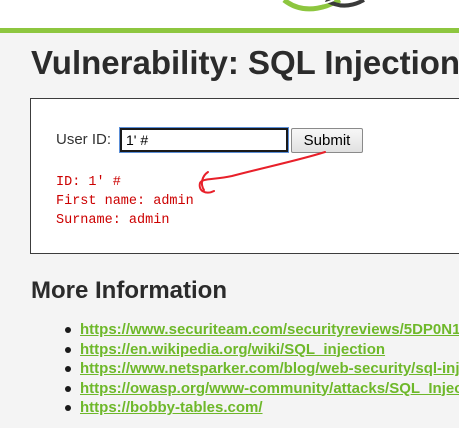  Describe the element at coordinates (323, 6) in the screenshot. I see `dvwa-logo` at that location.